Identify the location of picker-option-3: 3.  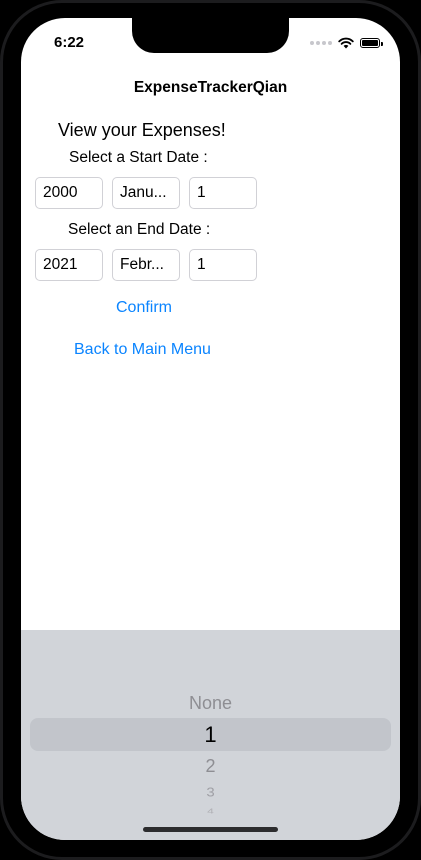
(210, 792).